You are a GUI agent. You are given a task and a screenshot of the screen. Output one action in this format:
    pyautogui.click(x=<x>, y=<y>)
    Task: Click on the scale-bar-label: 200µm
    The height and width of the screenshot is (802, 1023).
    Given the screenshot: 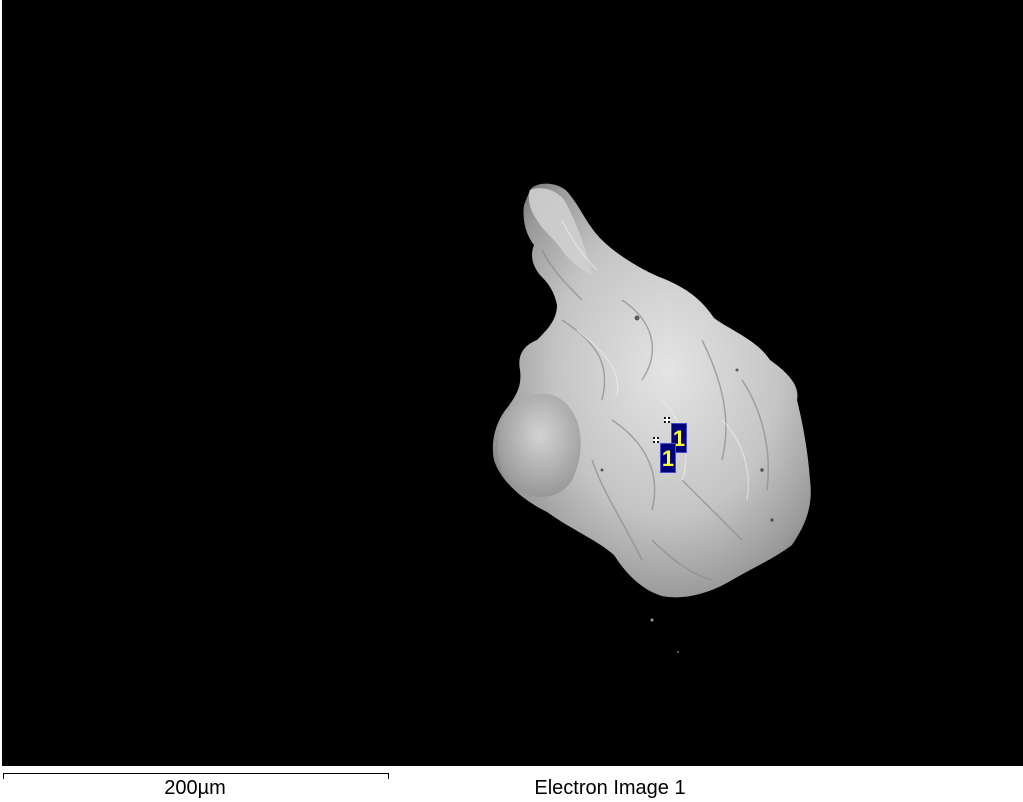 What is the action you would take?
    pyautogui.click(x=195, y=788)
    